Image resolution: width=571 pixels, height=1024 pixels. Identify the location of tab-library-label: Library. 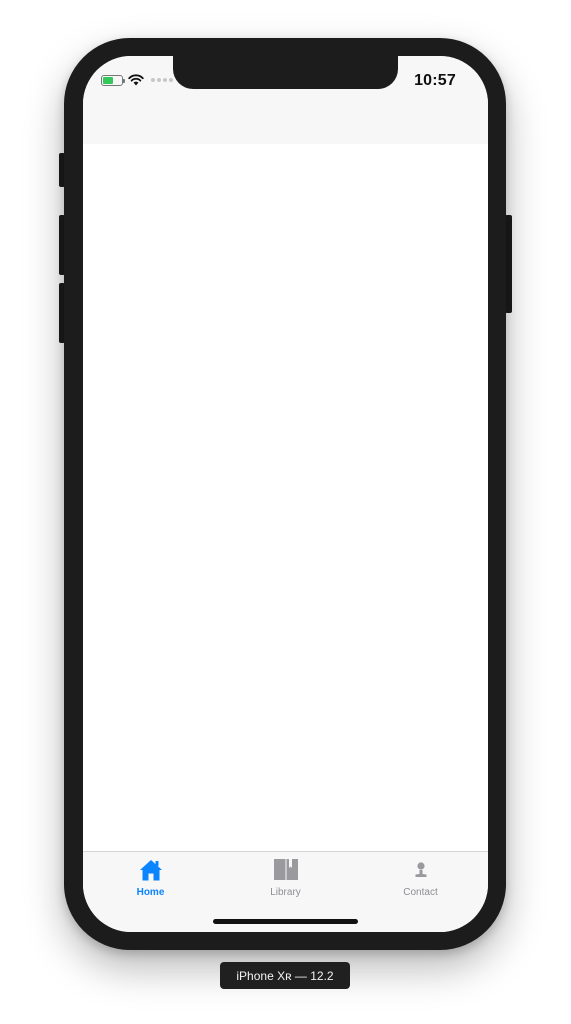
(285, 892).